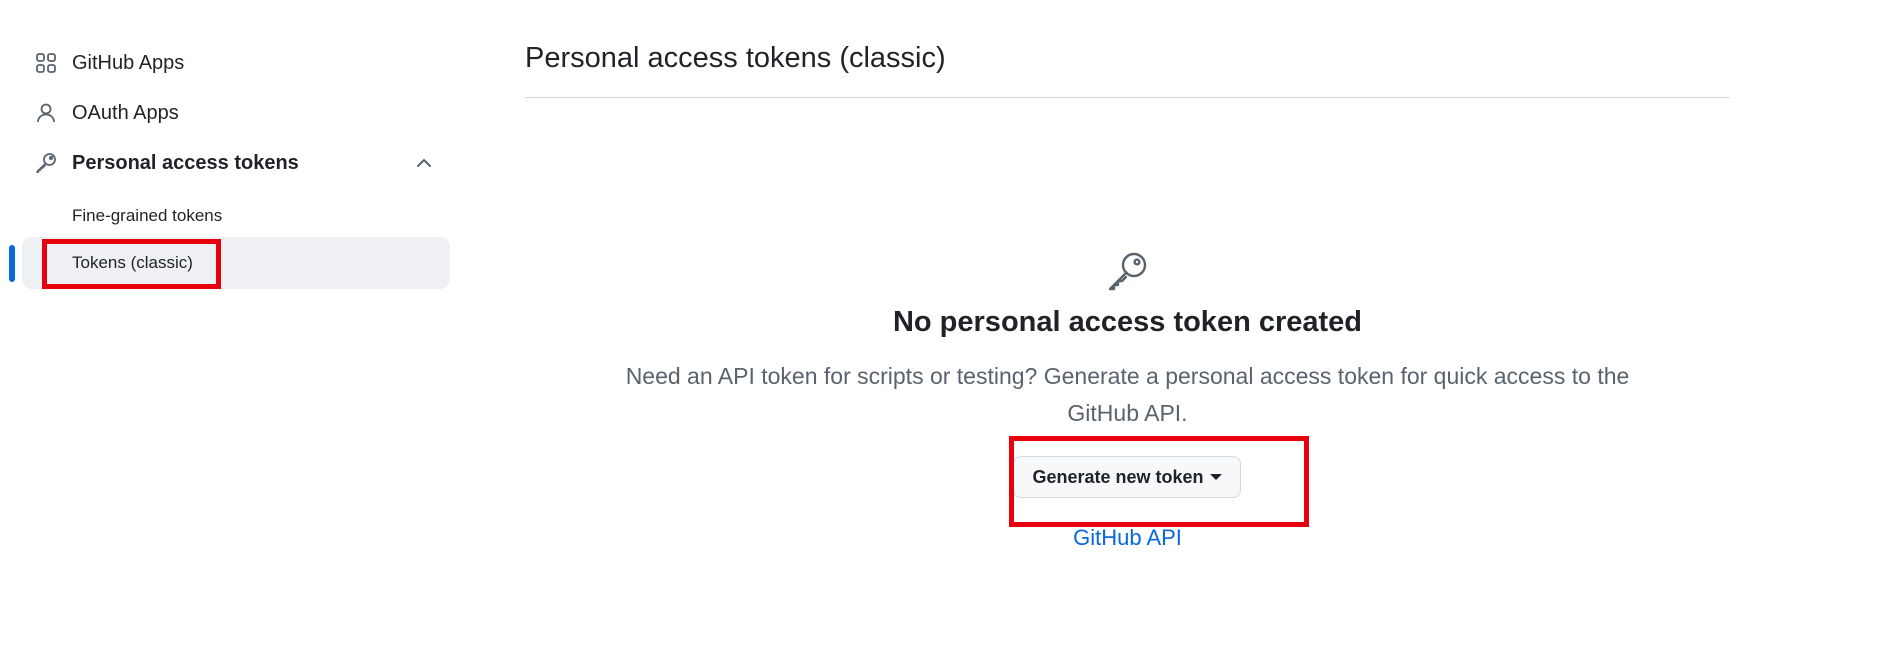 This screenshot has width=1884, height=647. What do you see at coordinates (1127, 322) in the screenshot?
I see `blankslate-heading: No personal access token created` at bounding box center [1127, 322].